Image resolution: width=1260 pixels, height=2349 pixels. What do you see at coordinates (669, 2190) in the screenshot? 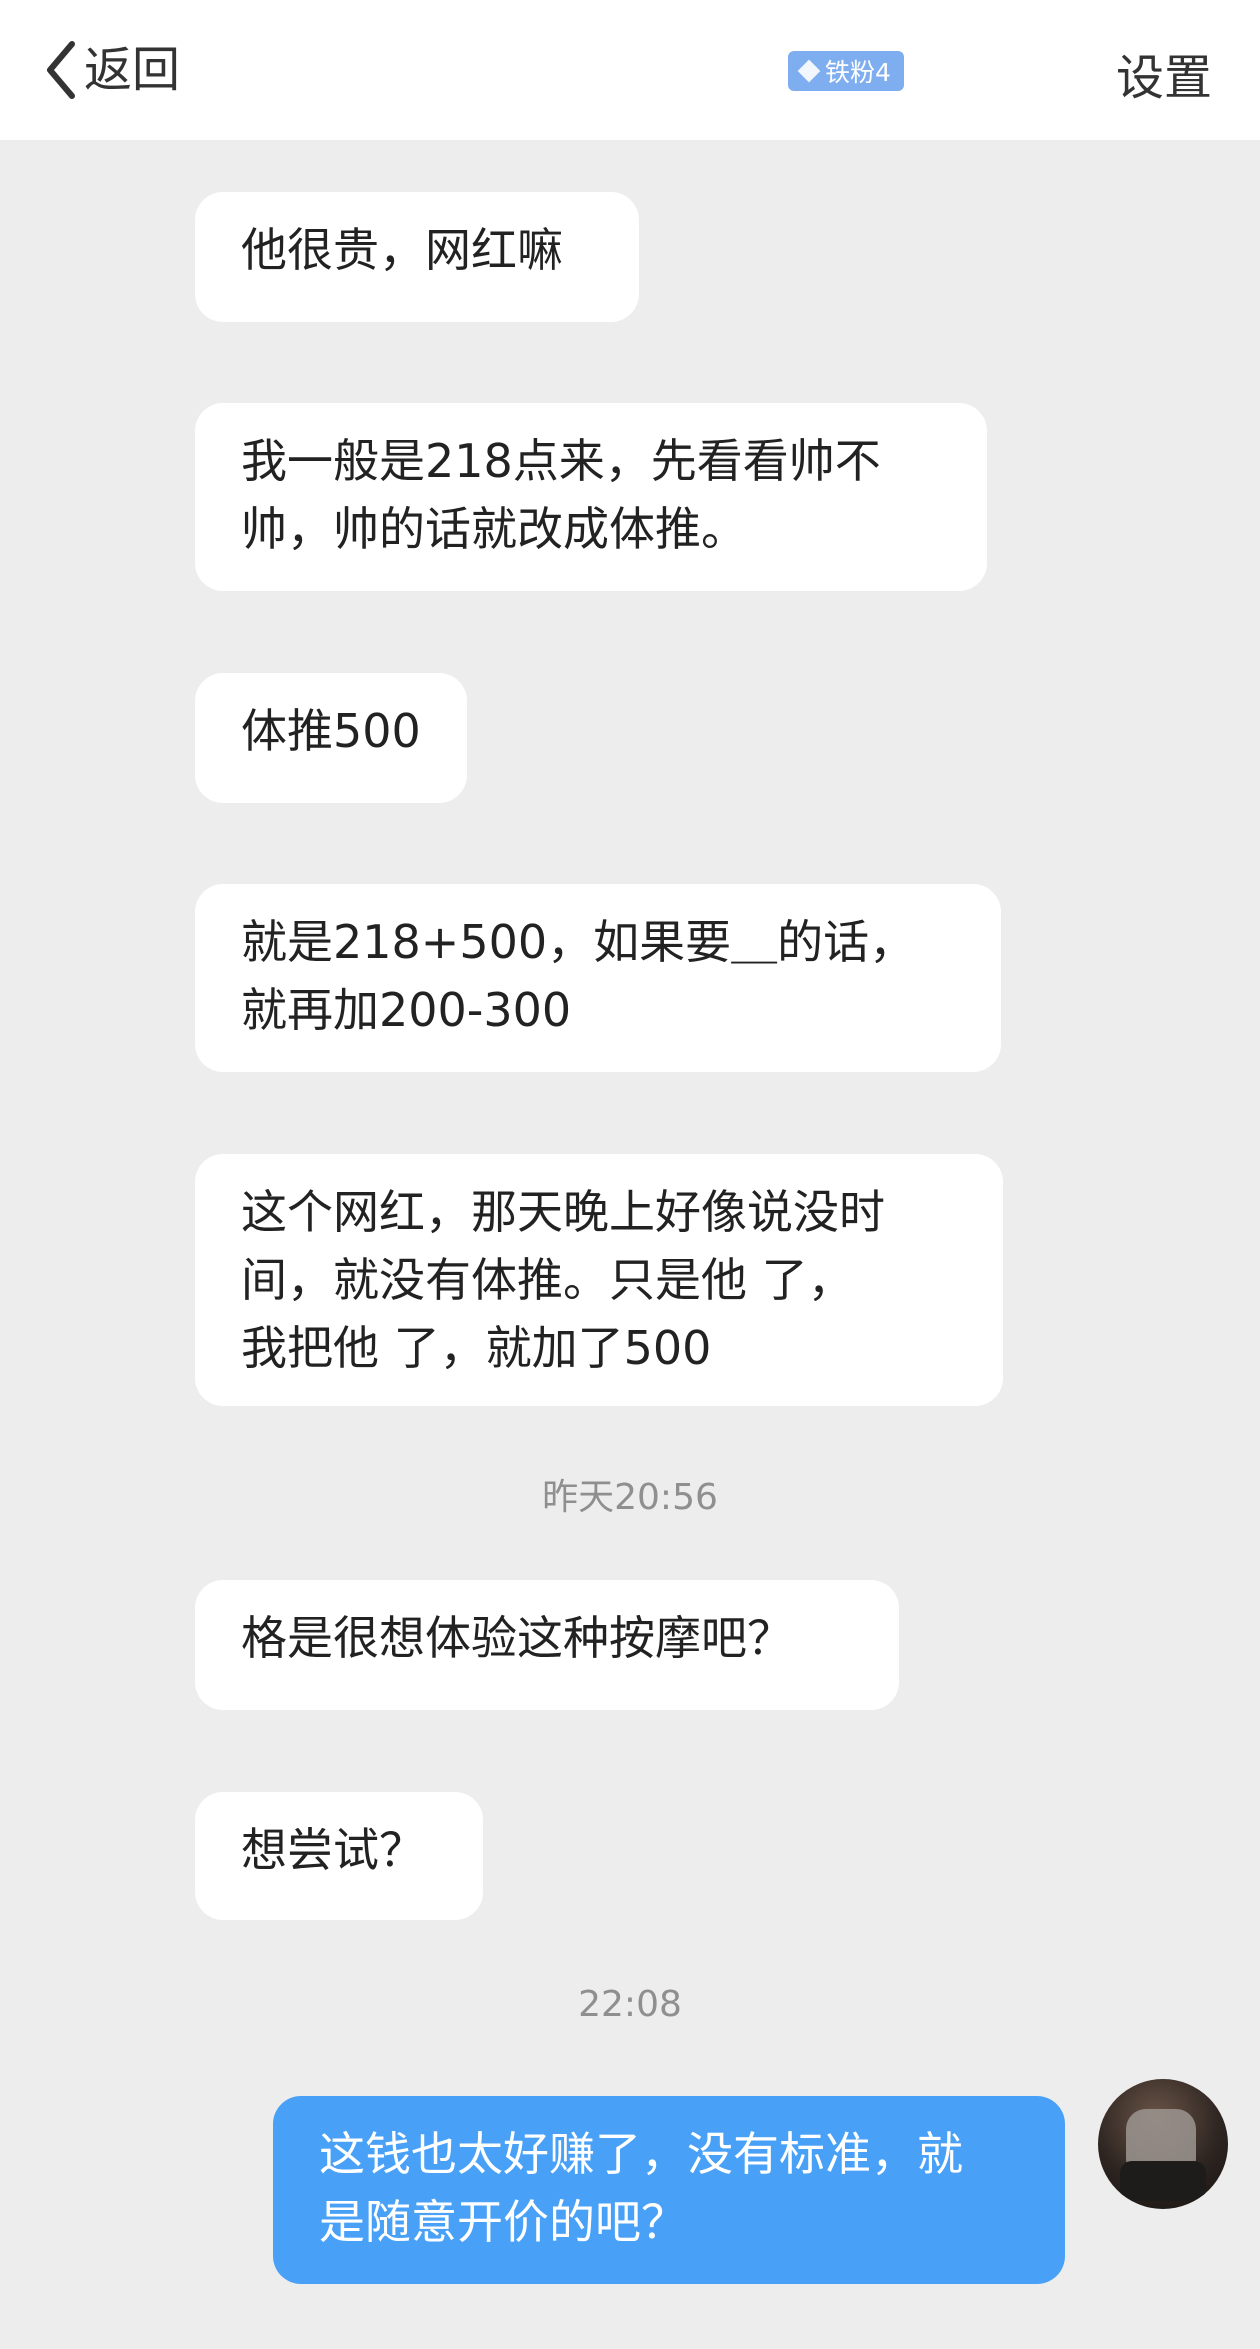
I see `own-message-bubble: 这钱也太好赚了，没有标准，就 是随意开价的吧？` at bounding box center [669, 2190].